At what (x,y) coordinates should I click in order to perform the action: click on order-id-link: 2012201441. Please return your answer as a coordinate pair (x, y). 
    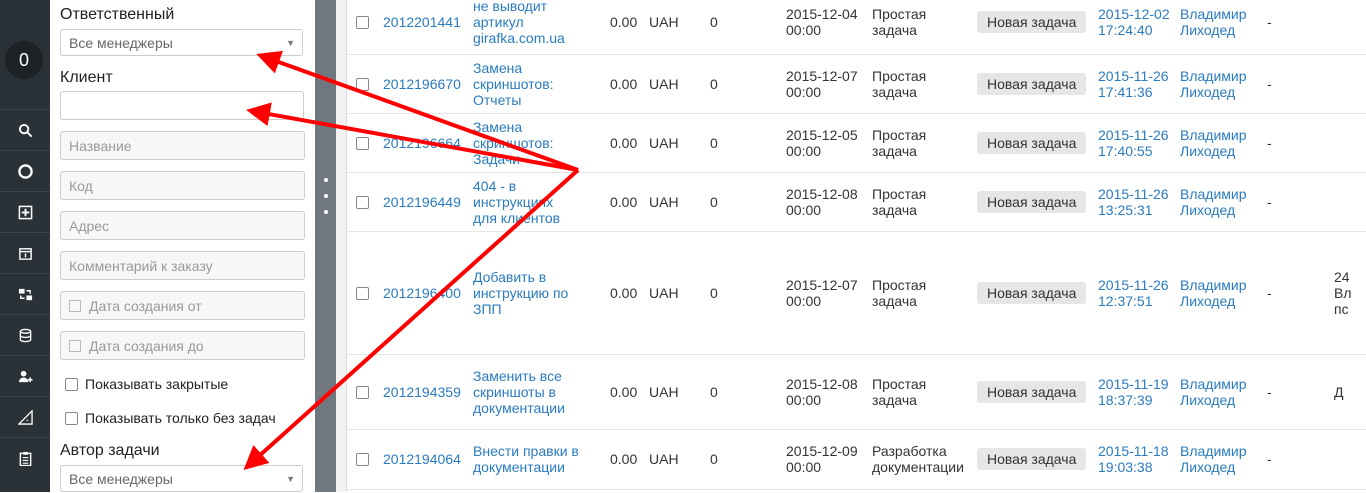
    Looking at the image, I should click on (422, 22).